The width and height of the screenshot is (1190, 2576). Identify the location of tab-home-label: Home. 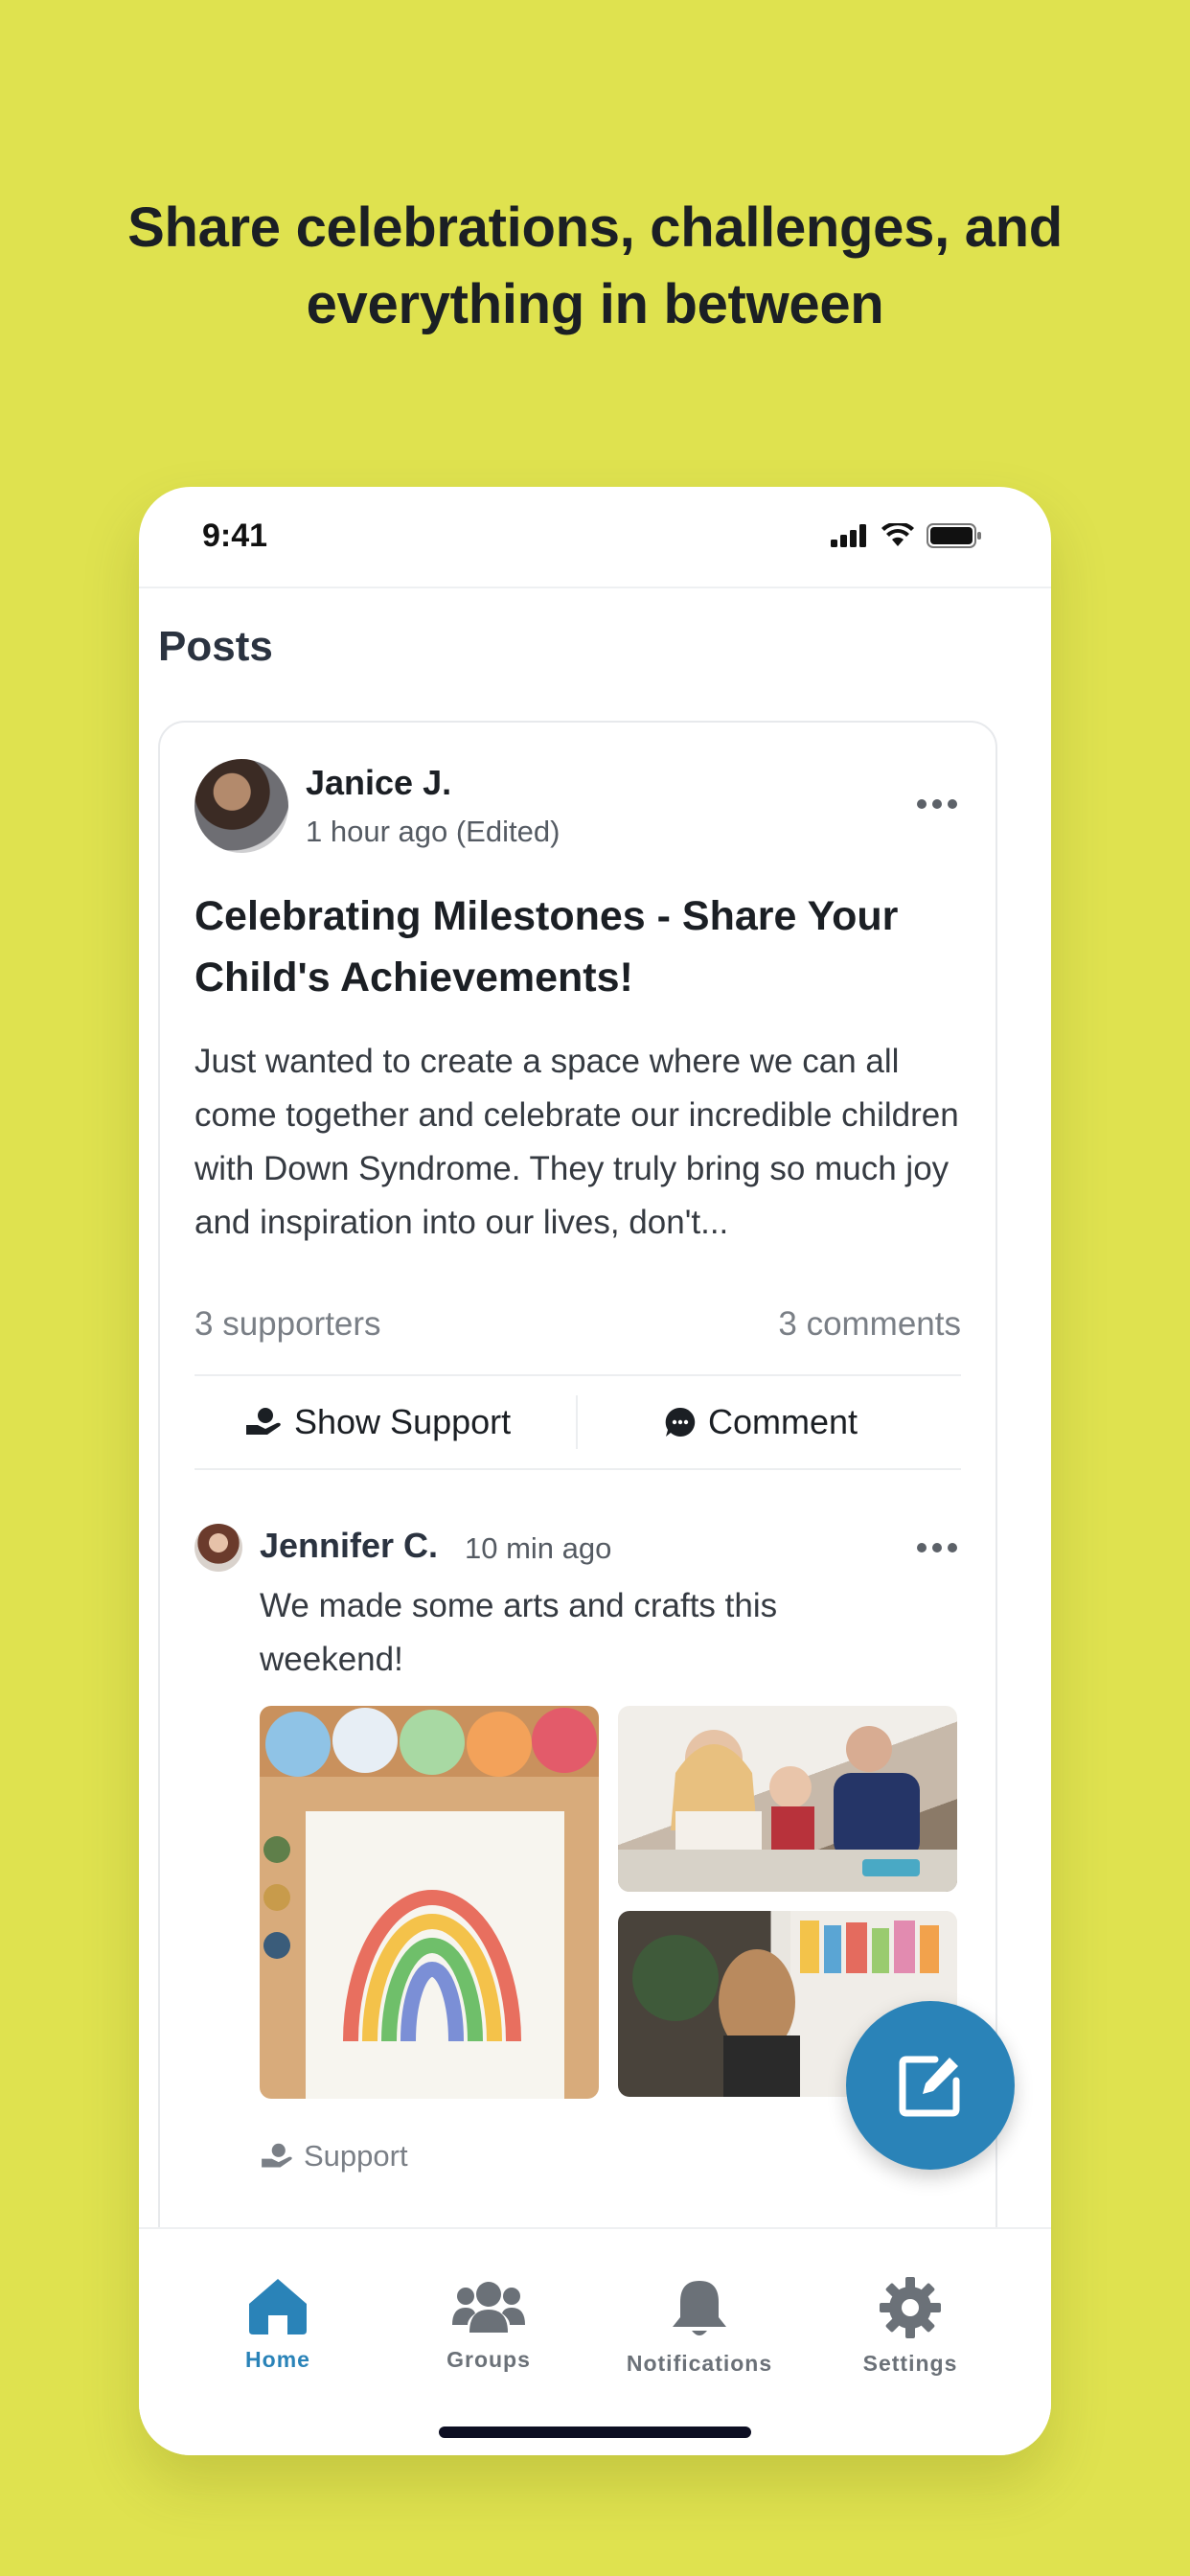
(278, 2359).